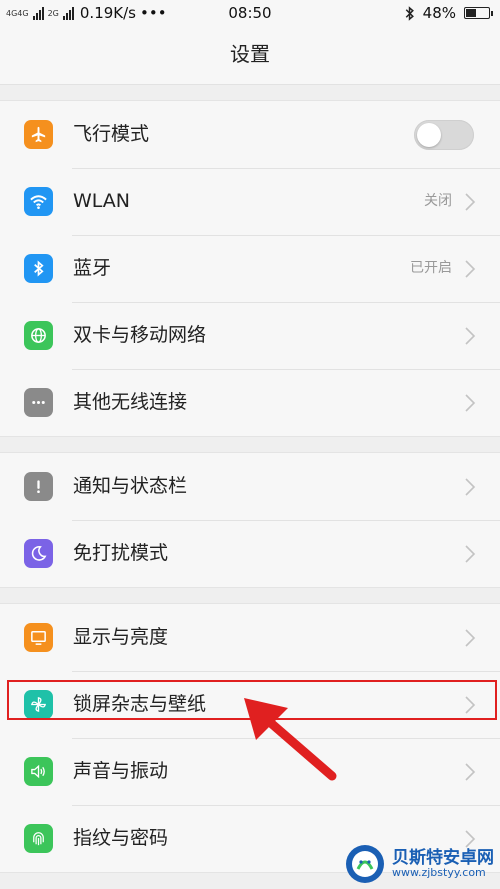 This screenshot has height=889, width=500. What do you see at coordinates (431, 268) in the screenshot?
I see `setting-value: 已开启` at bounding box center [431, 268].